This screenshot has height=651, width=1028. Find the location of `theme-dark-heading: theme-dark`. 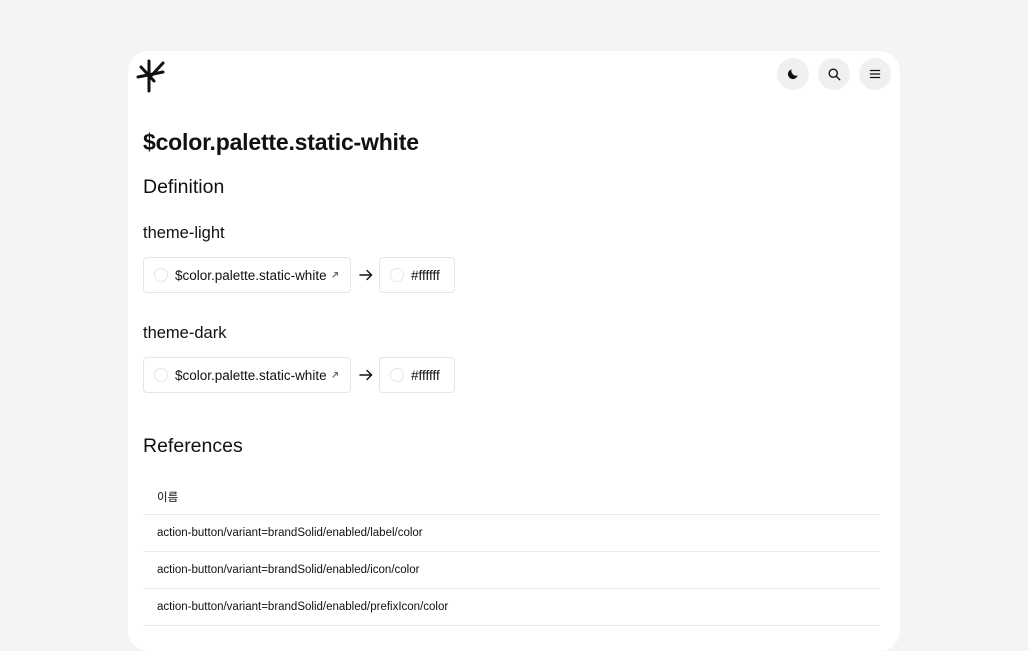

theme-dark-heading: theme-dark is located at coordinates (185, 333).